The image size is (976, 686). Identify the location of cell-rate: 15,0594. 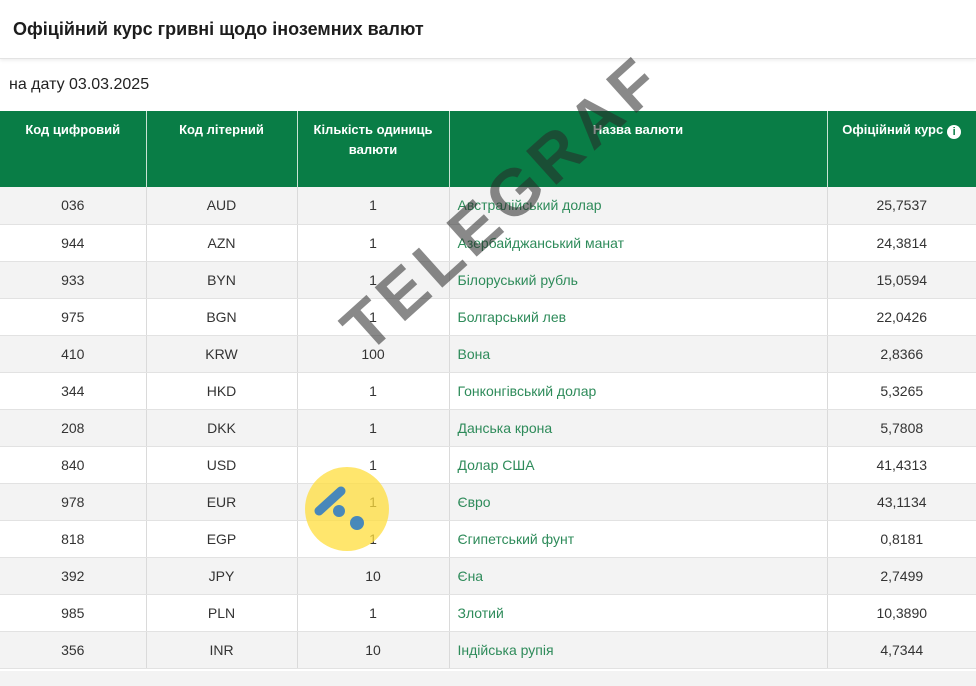
(901, 280).